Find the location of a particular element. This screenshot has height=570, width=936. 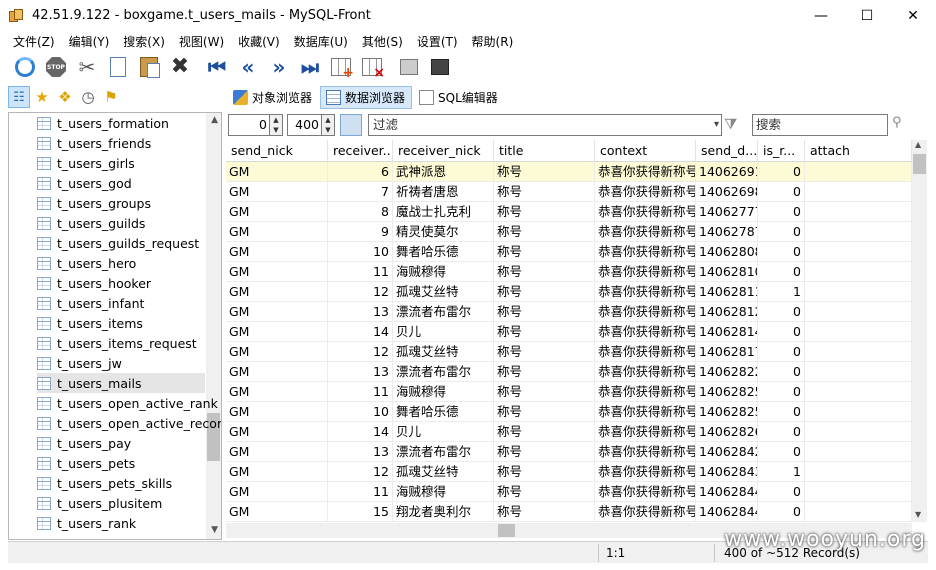

tree-item-t-users-infant: t_users_infant is located at coordinates (94, 303).